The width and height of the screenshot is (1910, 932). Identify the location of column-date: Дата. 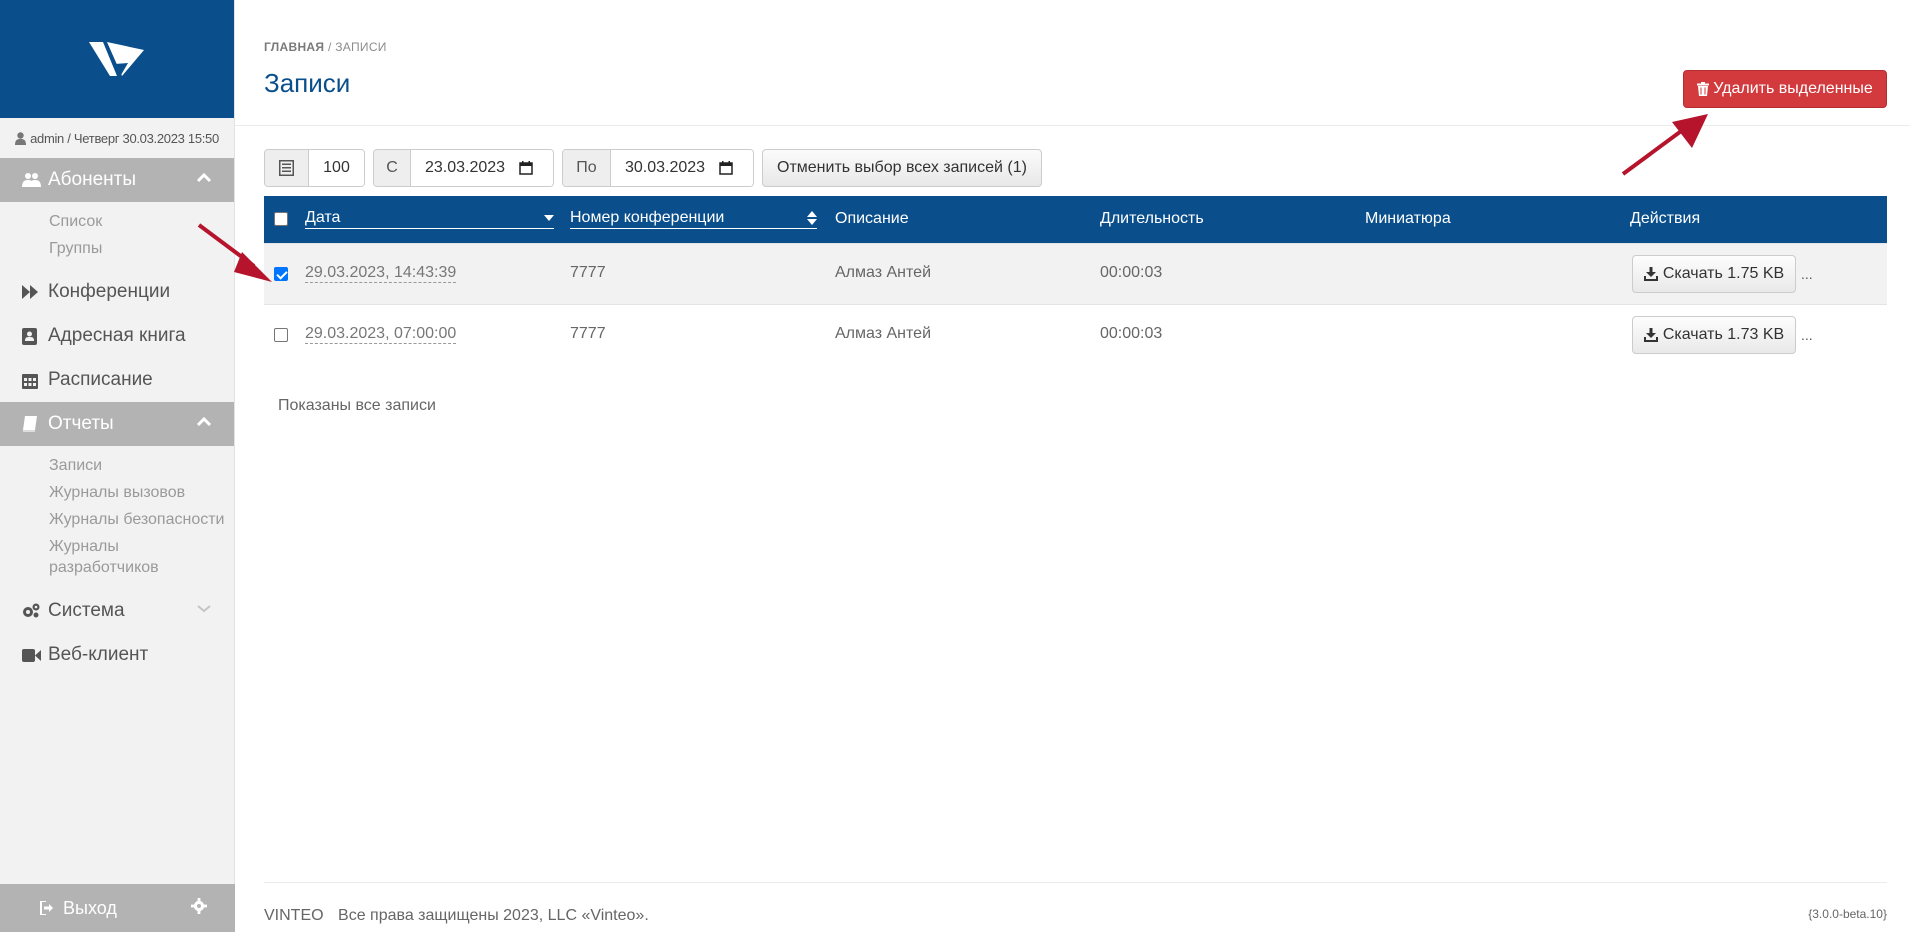
(429, 219).